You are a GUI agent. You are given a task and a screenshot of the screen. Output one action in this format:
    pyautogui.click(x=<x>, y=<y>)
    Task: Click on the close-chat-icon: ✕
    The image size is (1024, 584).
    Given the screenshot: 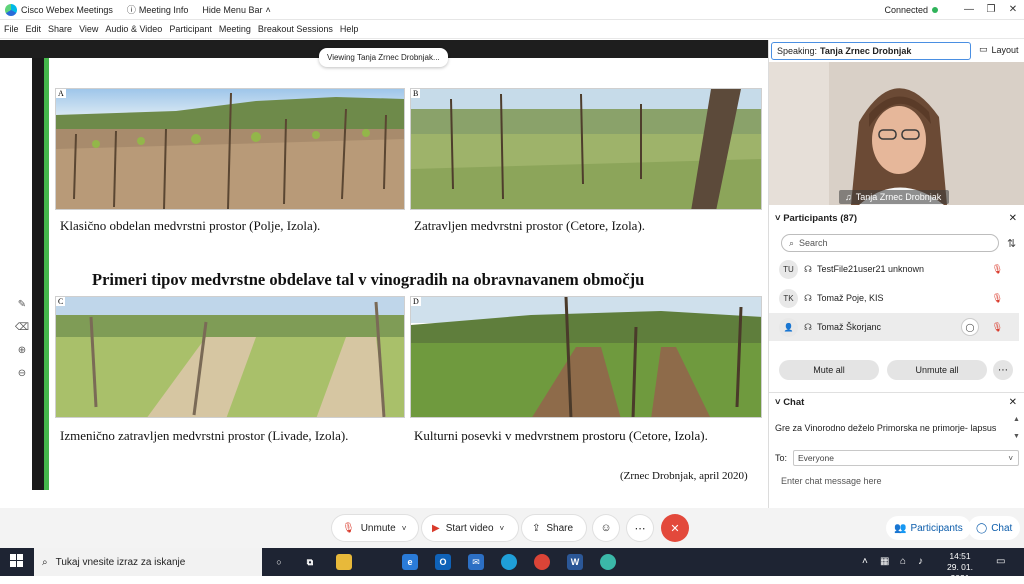 What is the action you would take?
    pyautogui.click(x=1013, y=402)
    